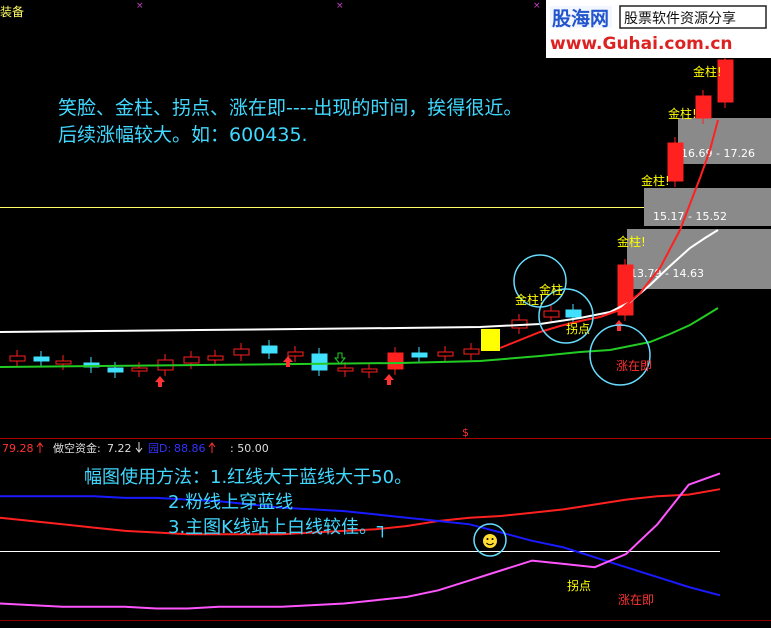 Image resolution: width=771 pixels, height=628 pixels. Describe the element at coordinates (580, 18) in the screenshot. I see `logo-brand: 股海网` at that location.